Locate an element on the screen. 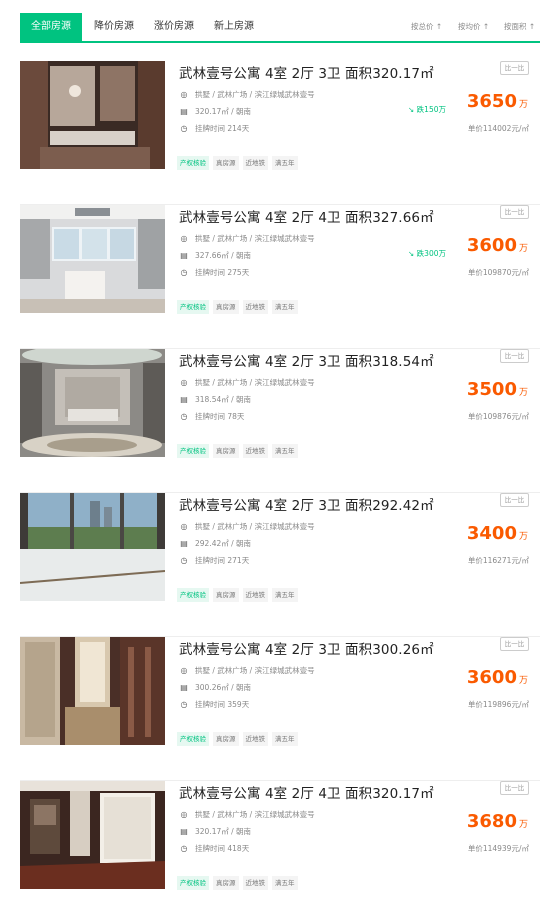  total-price: 3600 万 is located at coordinates (497, 677).